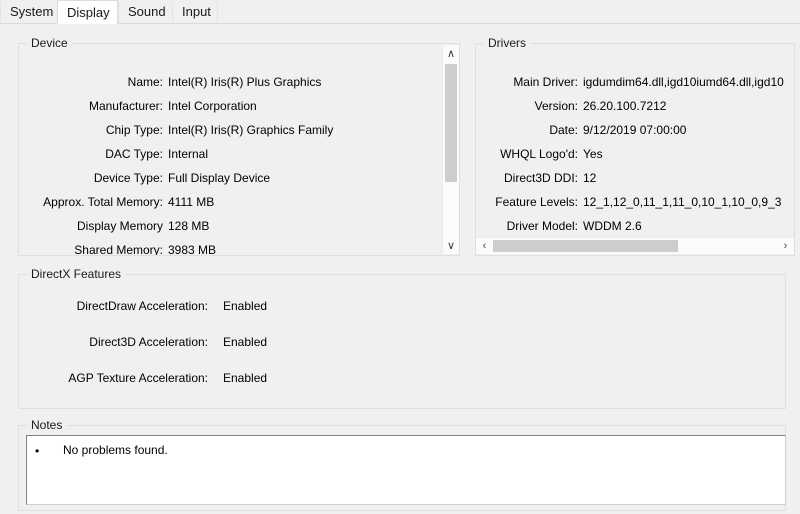 This screenshot has height=514, width=800. Describe the element at coordinates (138, 378) in the screenshot. I see `directx-row-agp-texture-label: AGP Texture Acceleration:` at that location.